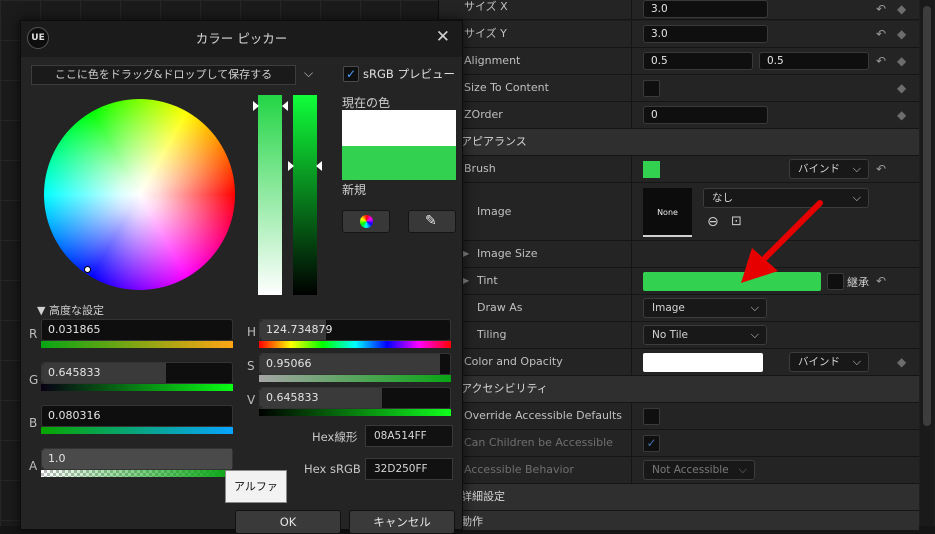 The width and height of the screenshot is (935, 534). I want to click on new-color-label: 新規, so click(354, 190).